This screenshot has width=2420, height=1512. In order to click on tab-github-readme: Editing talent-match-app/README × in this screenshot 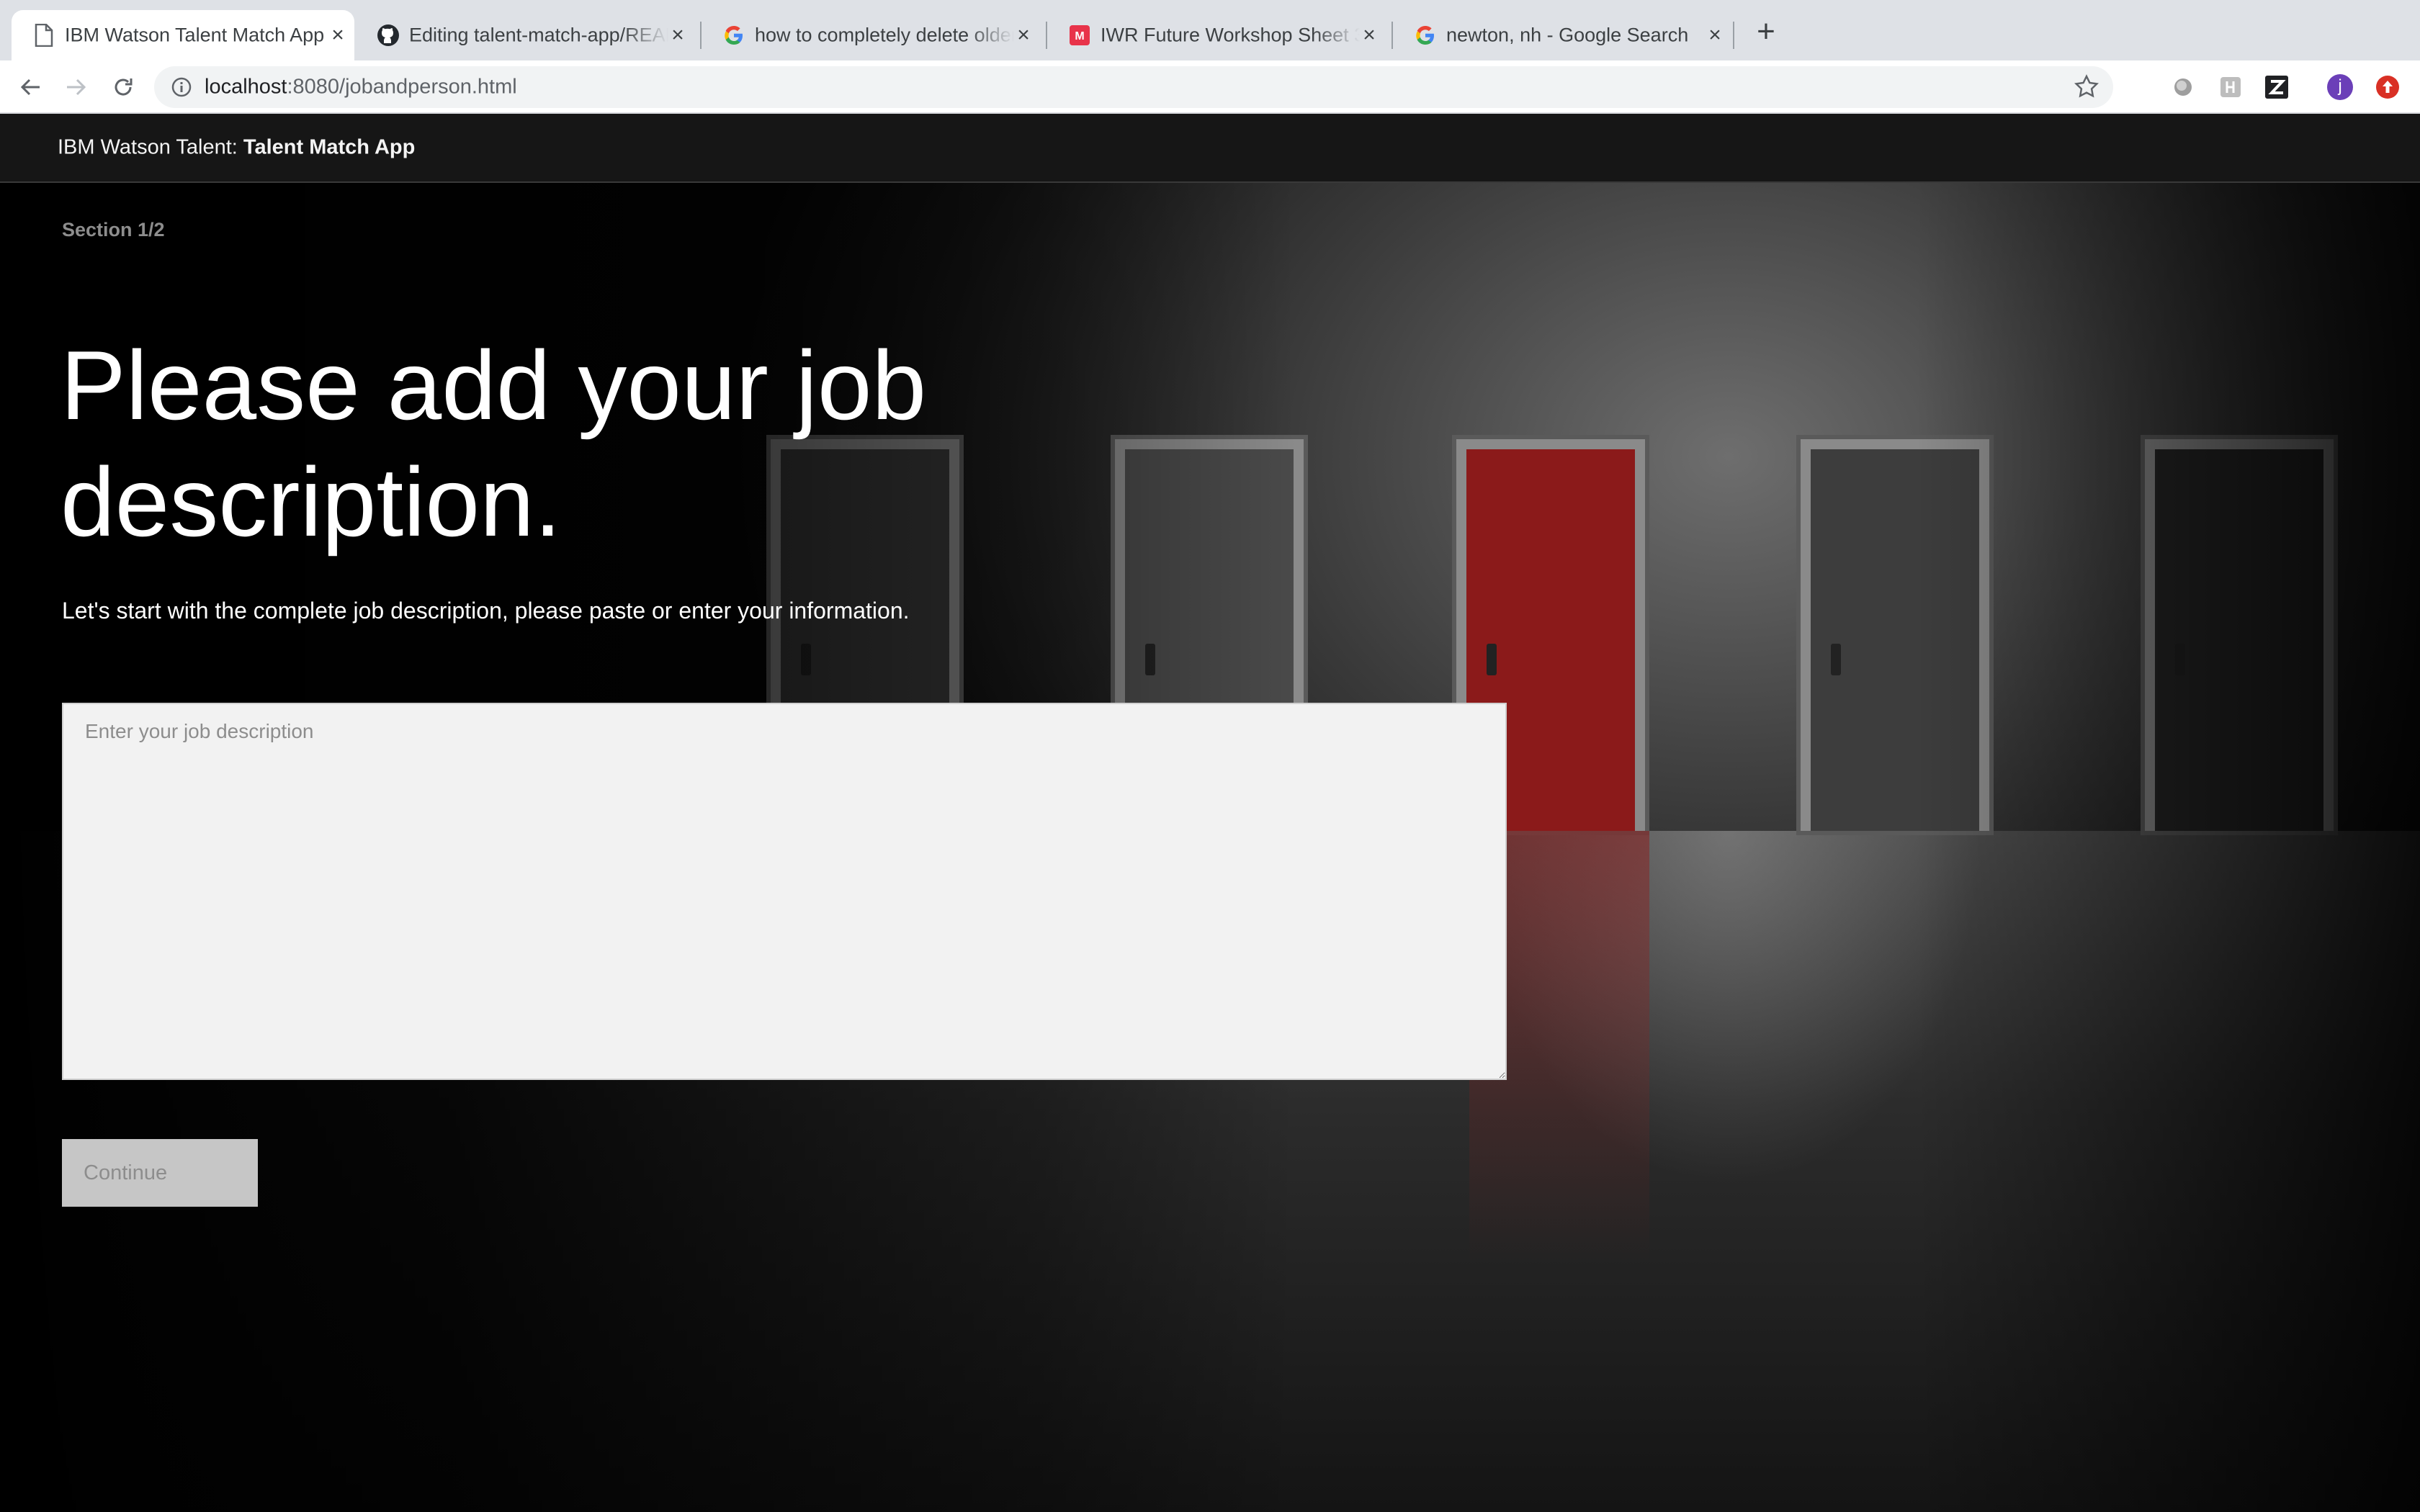, I will do `click(527, 35)`.